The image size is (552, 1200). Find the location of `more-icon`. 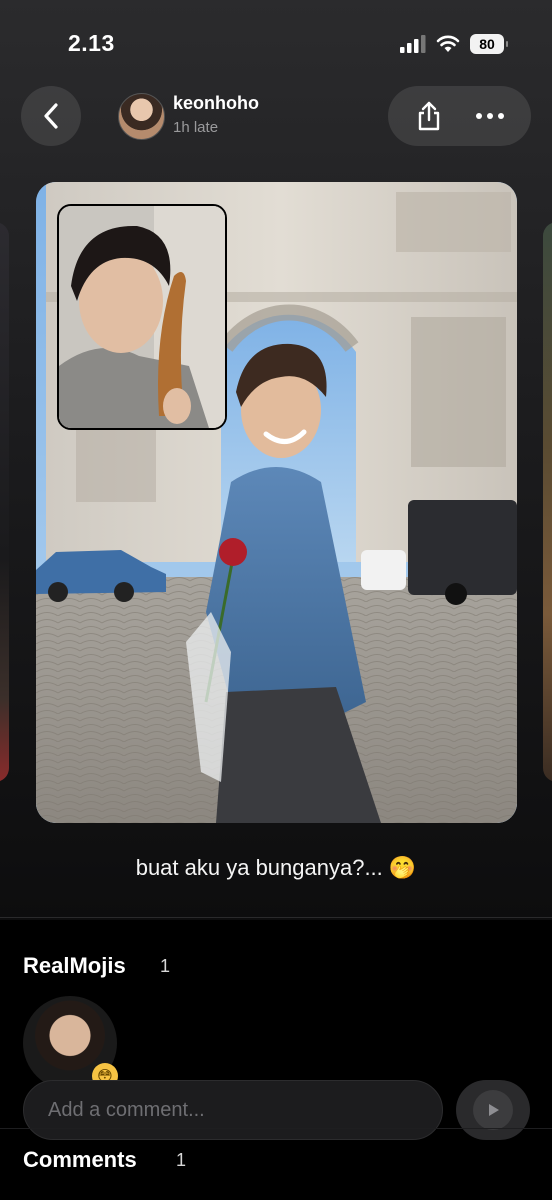

more-icon is located at coordinates (490, 116).